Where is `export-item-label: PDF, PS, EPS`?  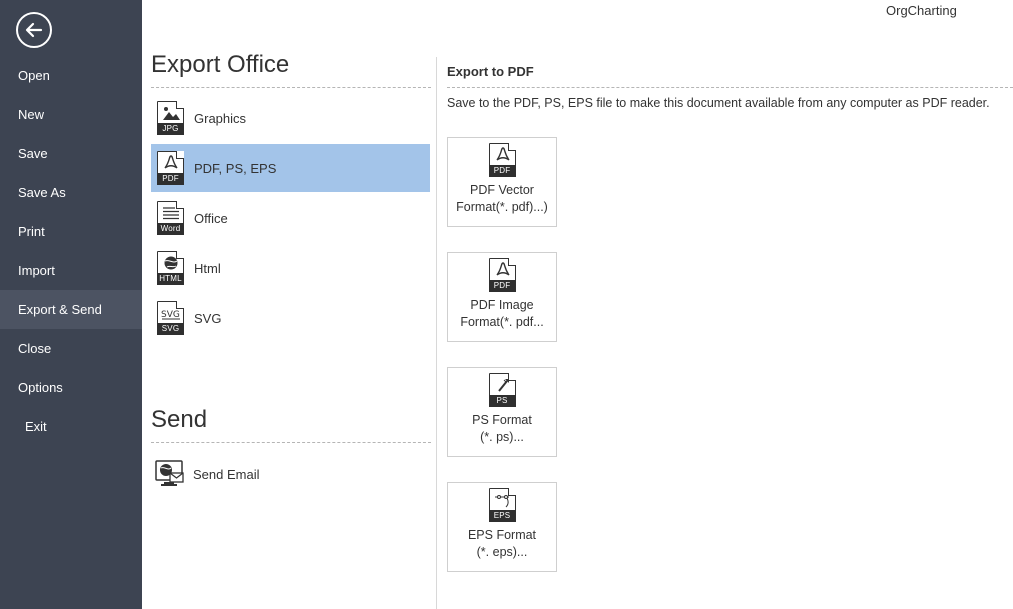 export-item-label: PDF, PS, EPS is located at coordinates (235, 168).